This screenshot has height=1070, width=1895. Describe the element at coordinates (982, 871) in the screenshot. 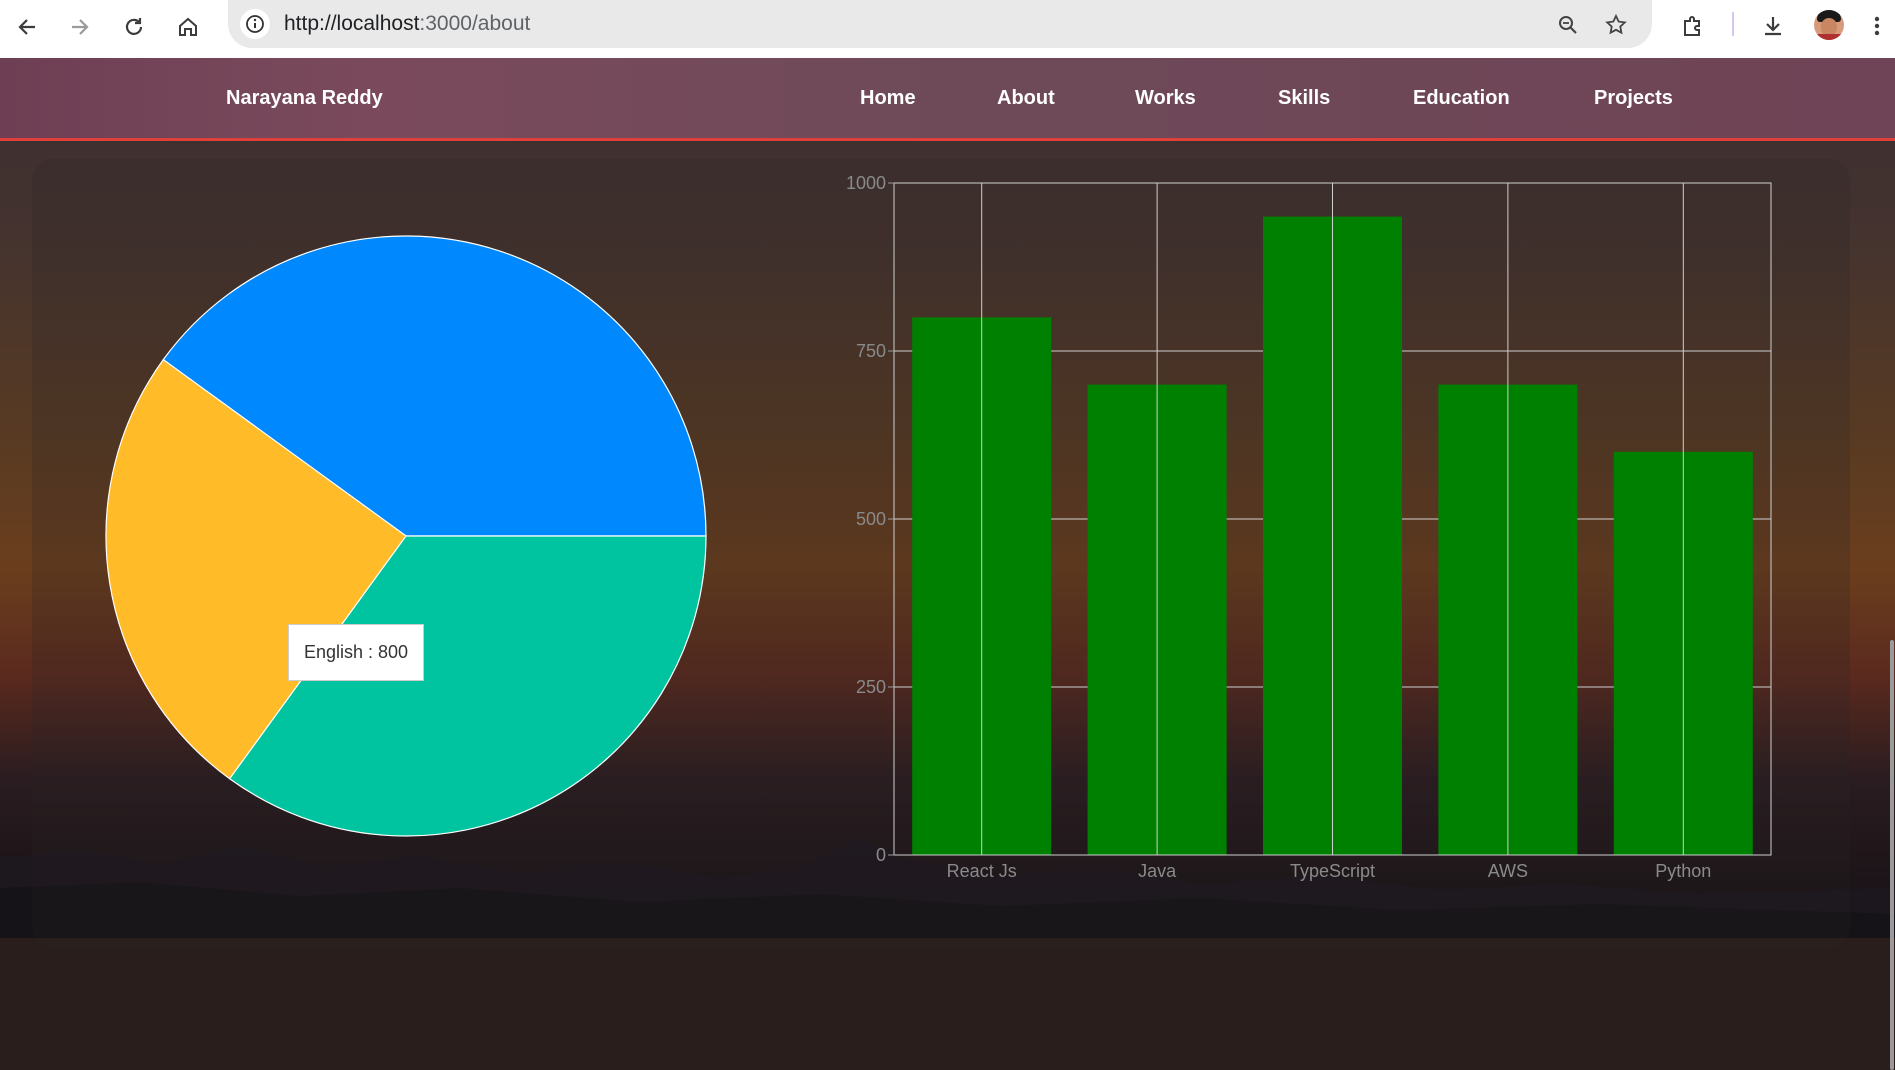

I see `x-tick-label-0: React Js` at that location.